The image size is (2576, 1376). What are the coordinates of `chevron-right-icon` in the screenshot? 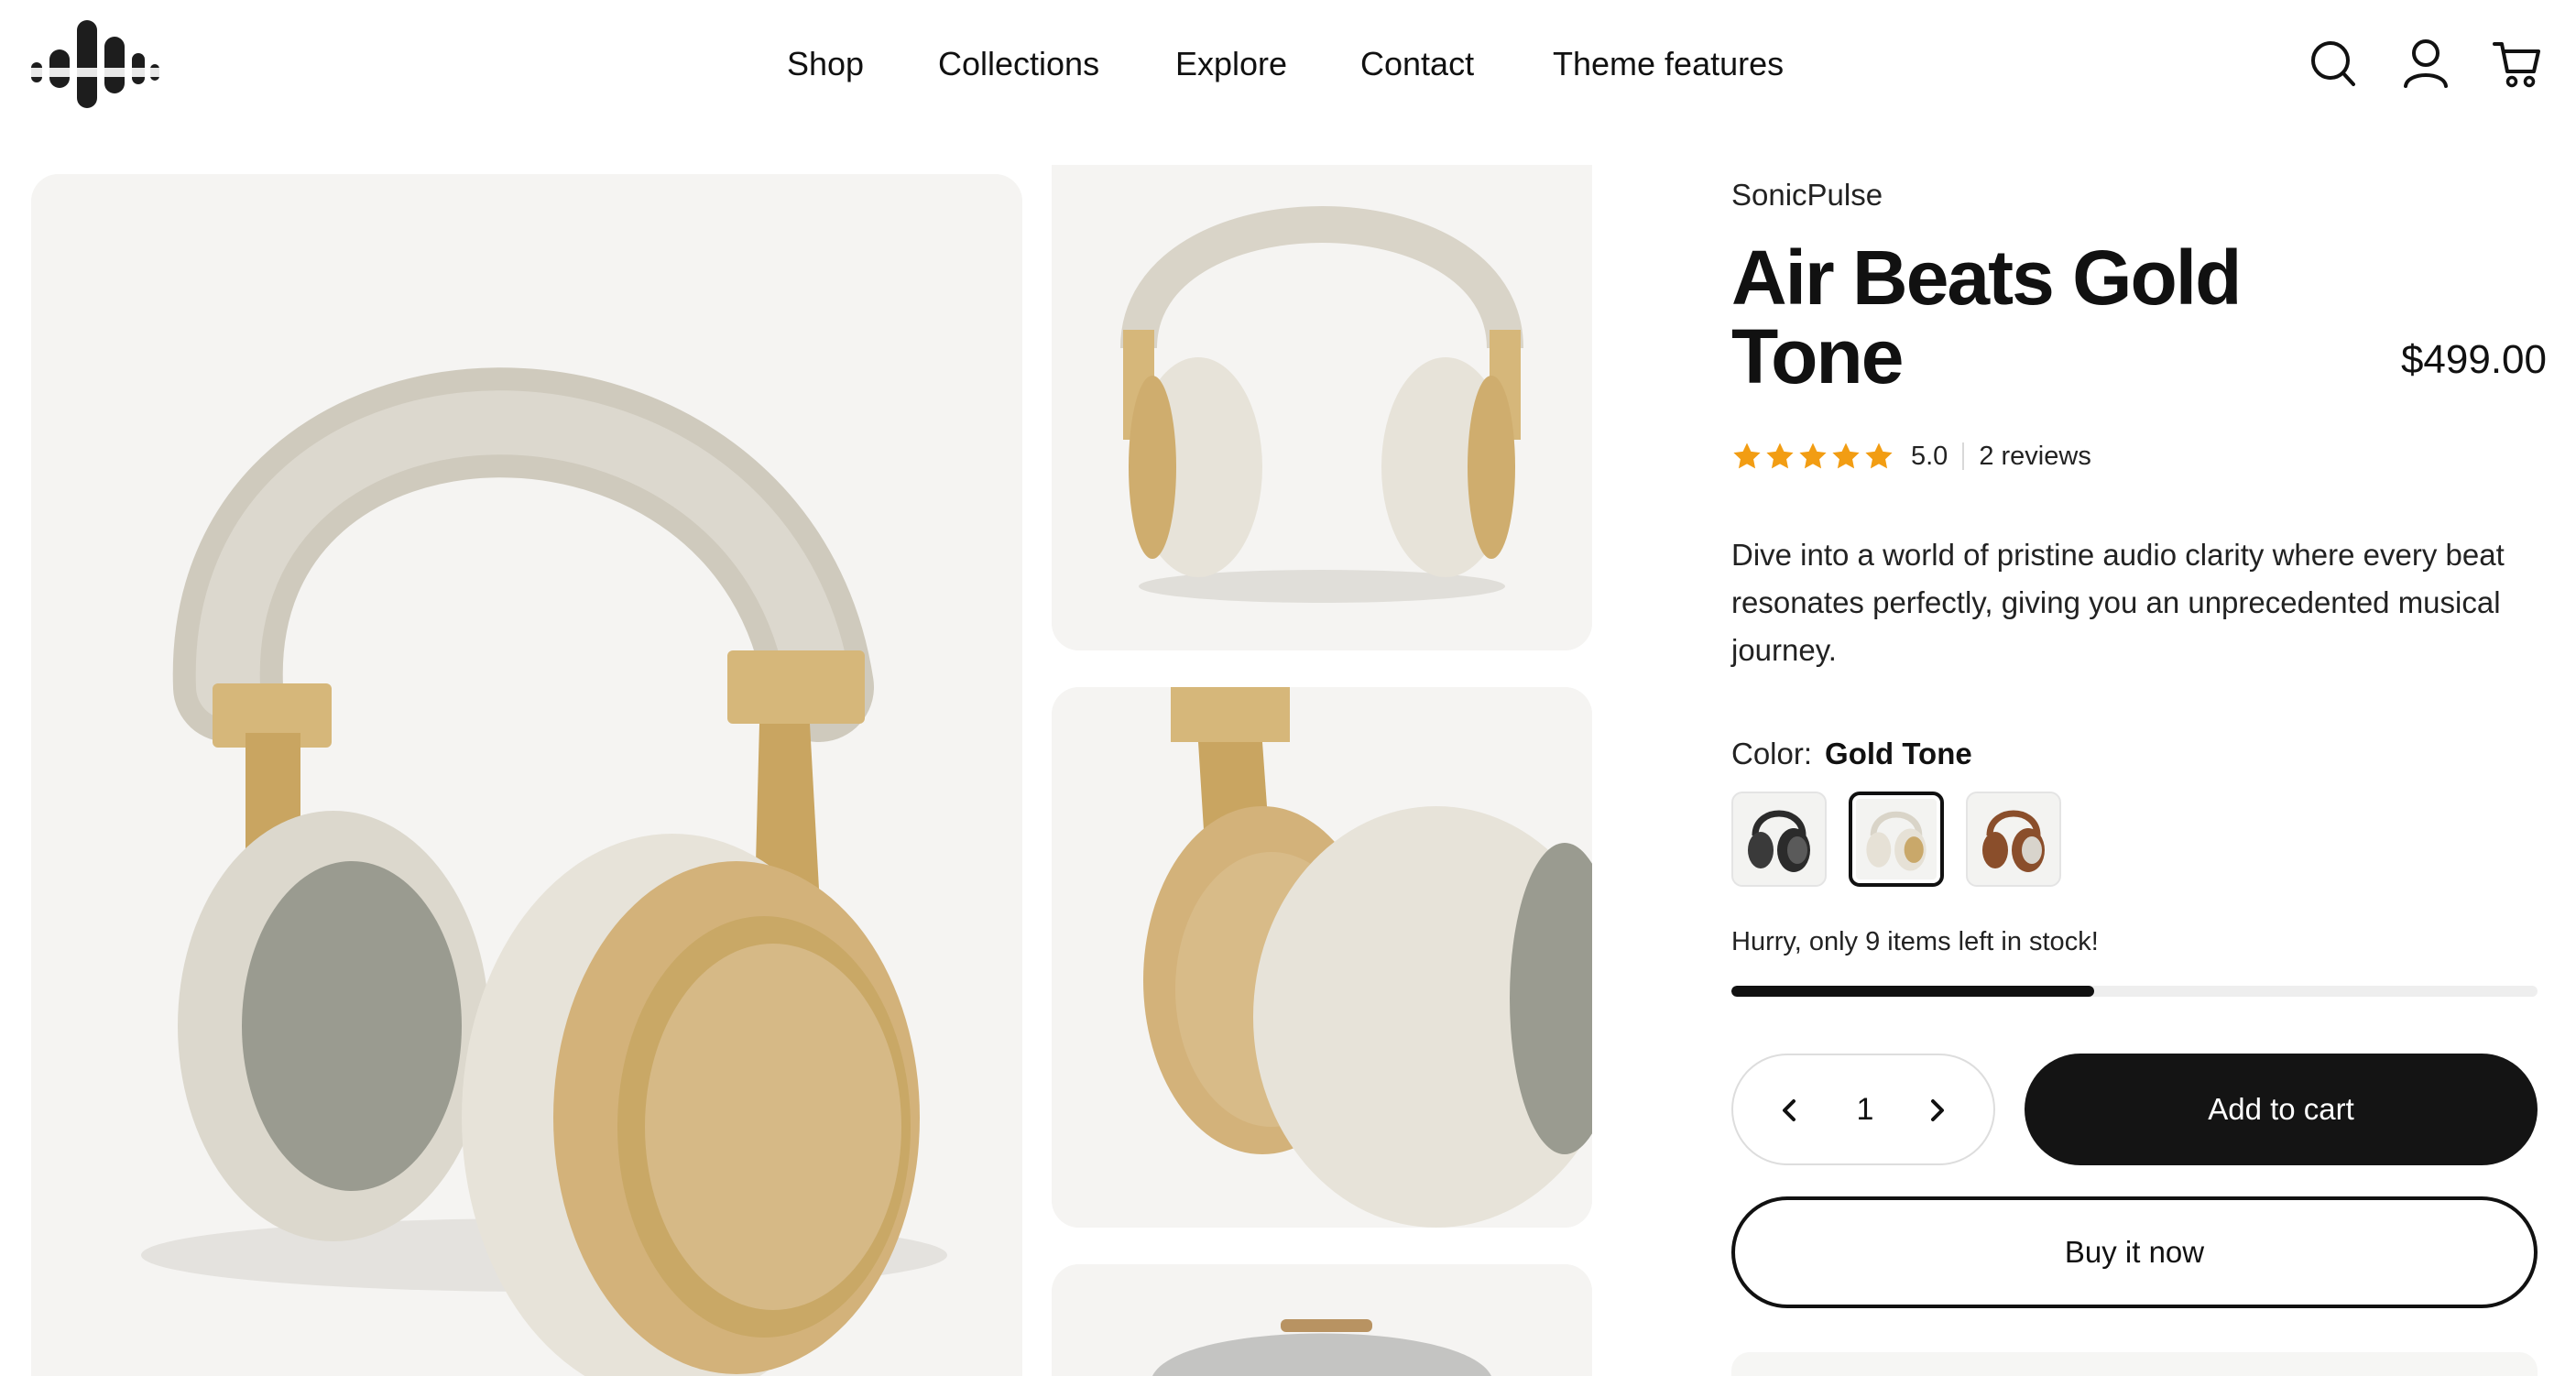 It's located at (1937, 1110).